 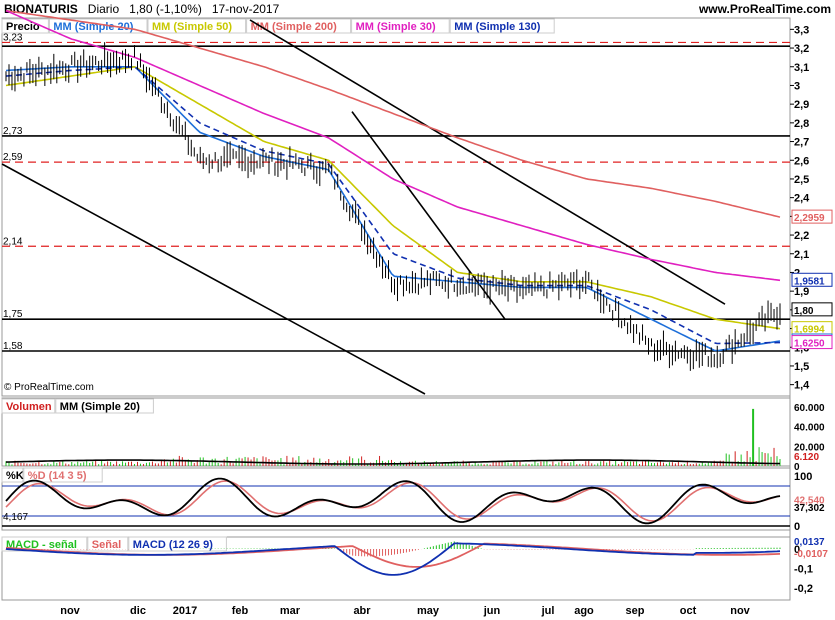 What do you see at coordinates (801, 255) in the screenshot?
I see `price-ytick-label-12: 2,1` at bounding box center [801, 255].